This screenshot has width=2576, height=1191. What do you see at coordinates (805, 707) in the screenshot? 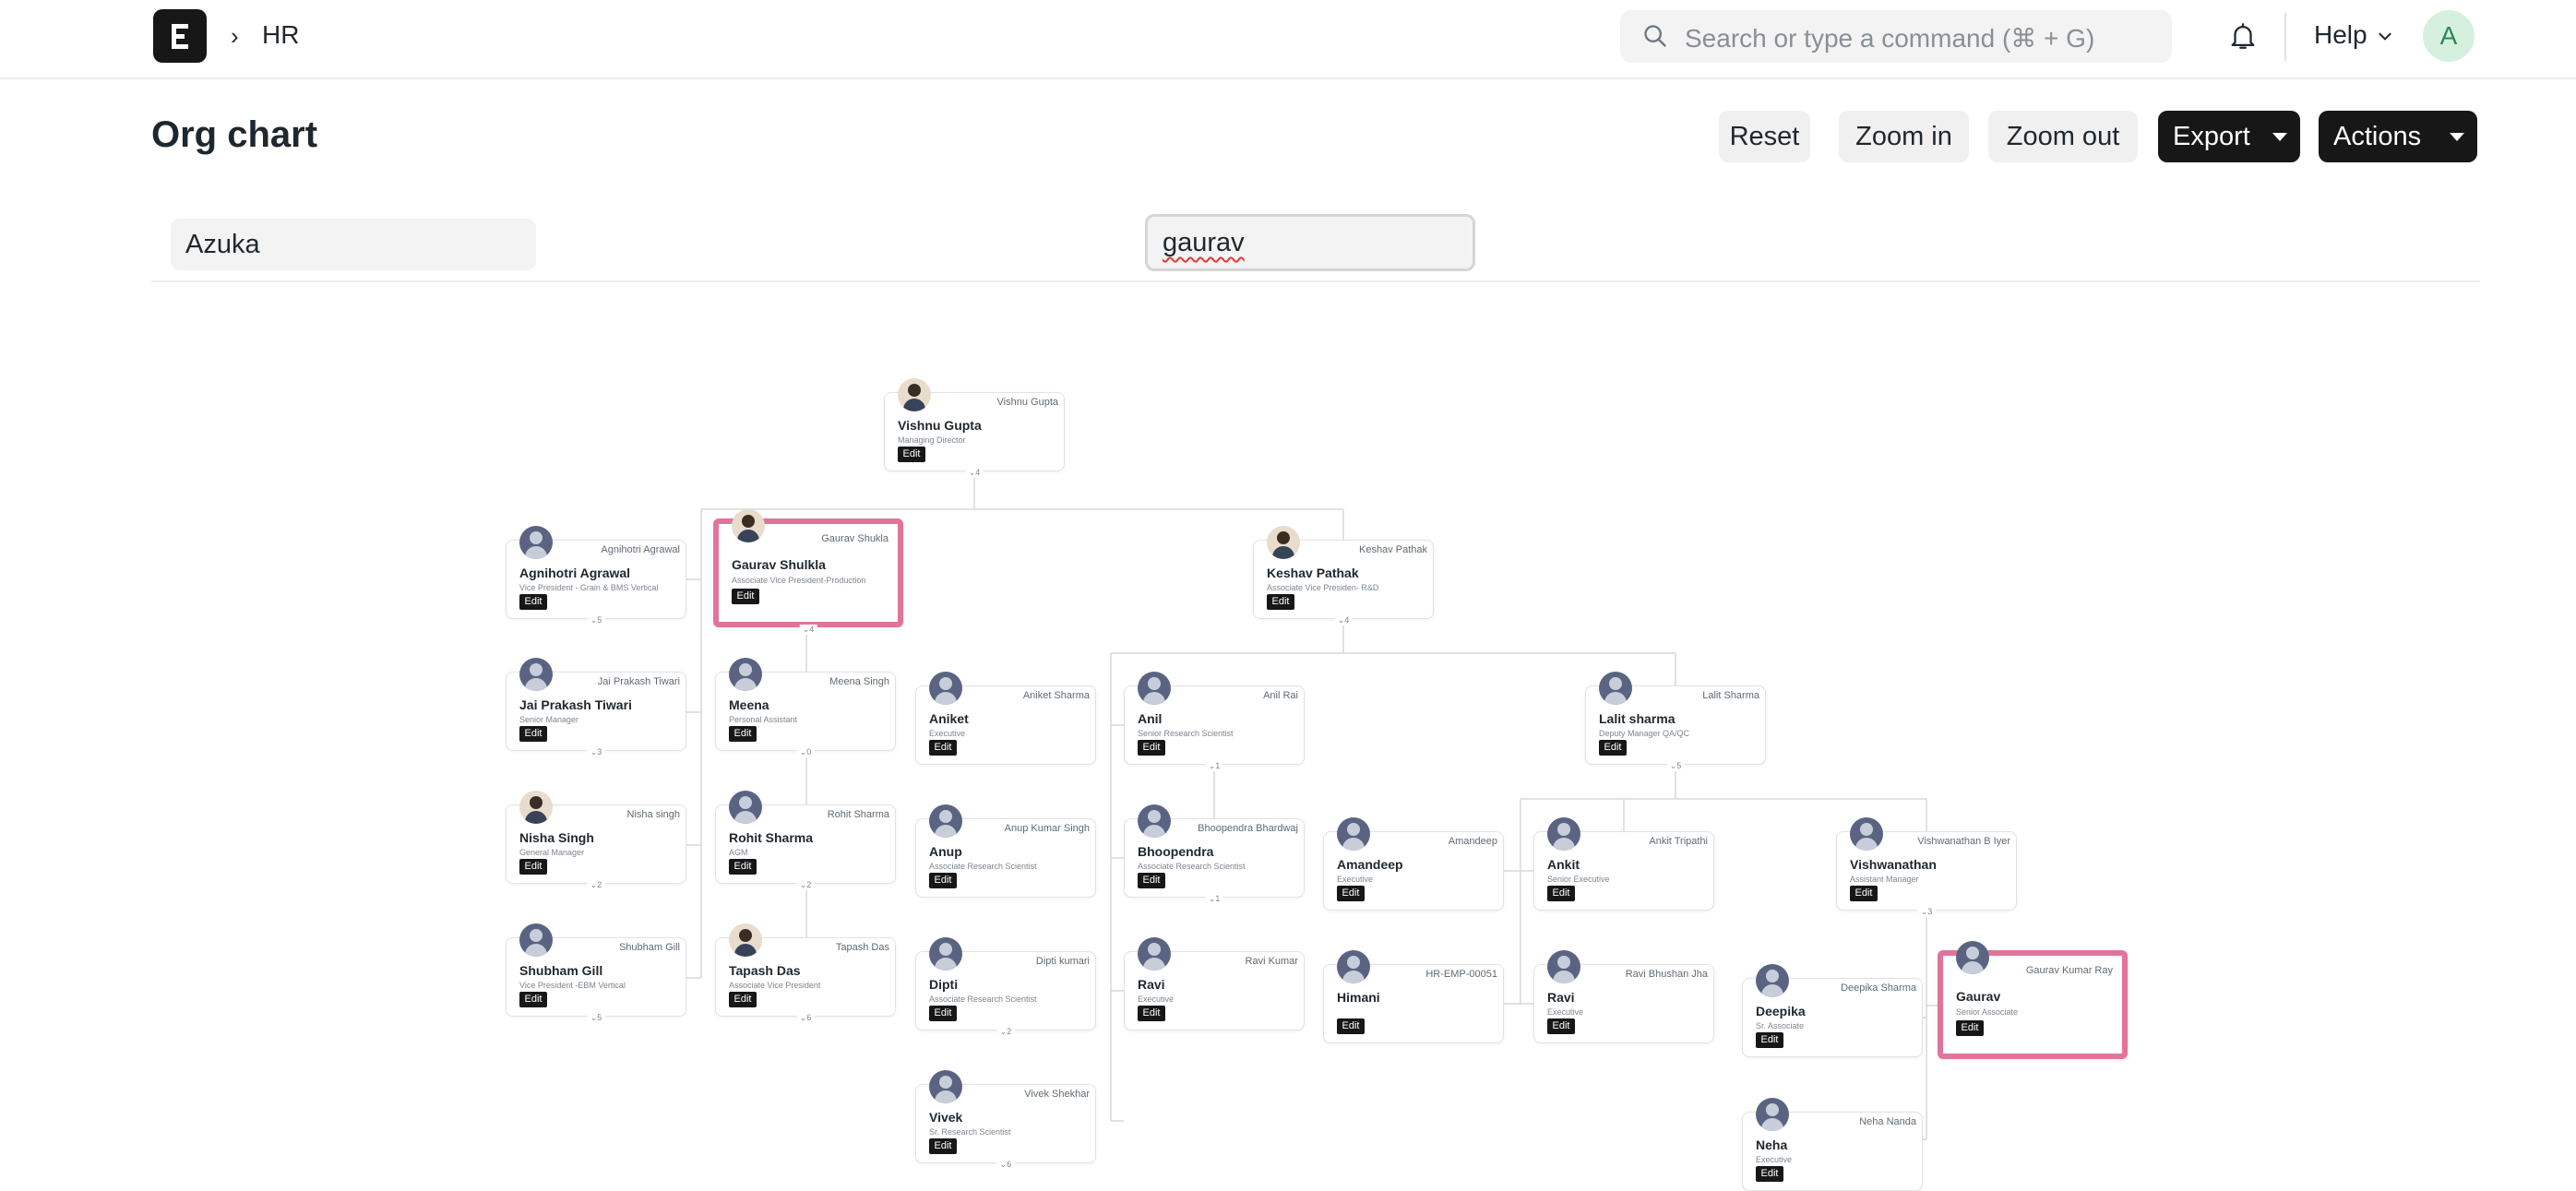
I see `org-node-meena: Meena Singh Meena Personal Assistant Edit ⌄0` at bounding box center [805, 707].